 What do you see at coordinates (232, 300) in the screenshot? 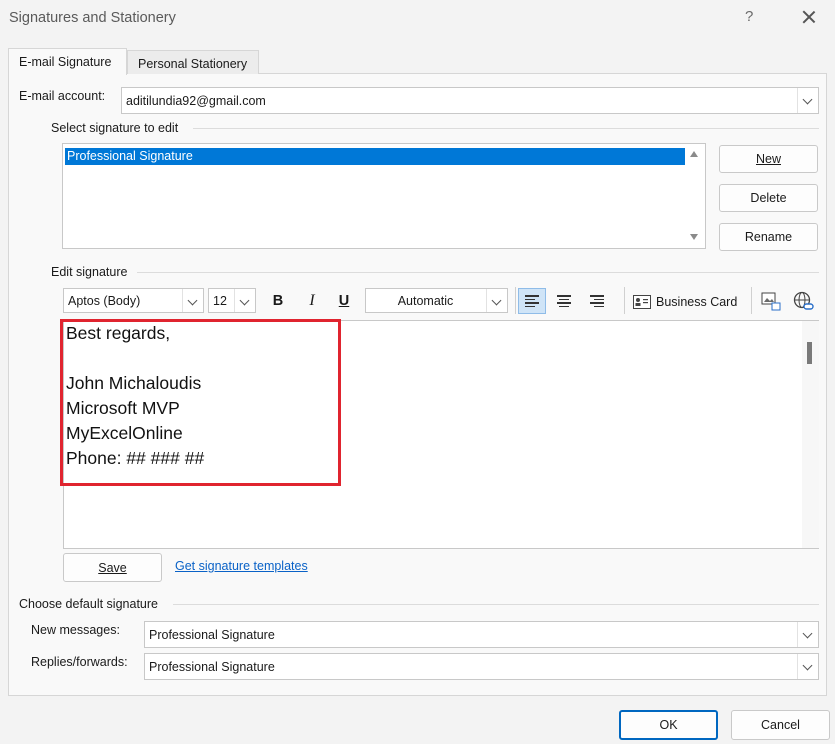
I see `font-size-dropdown: 12` at bounding box center [232, 300].